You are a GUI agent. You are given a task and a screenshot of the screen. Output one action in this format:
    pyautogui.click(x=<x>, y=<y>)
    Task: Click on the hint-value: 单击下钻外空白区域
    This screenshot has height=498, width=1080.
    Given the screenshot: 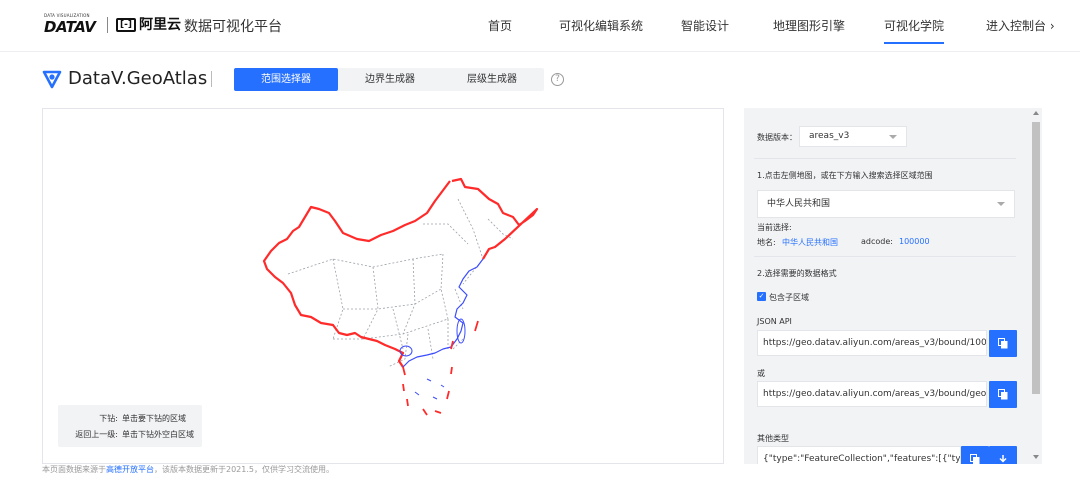 What is the action you would take?
    pyautogui.click(x=158, y=434)
    